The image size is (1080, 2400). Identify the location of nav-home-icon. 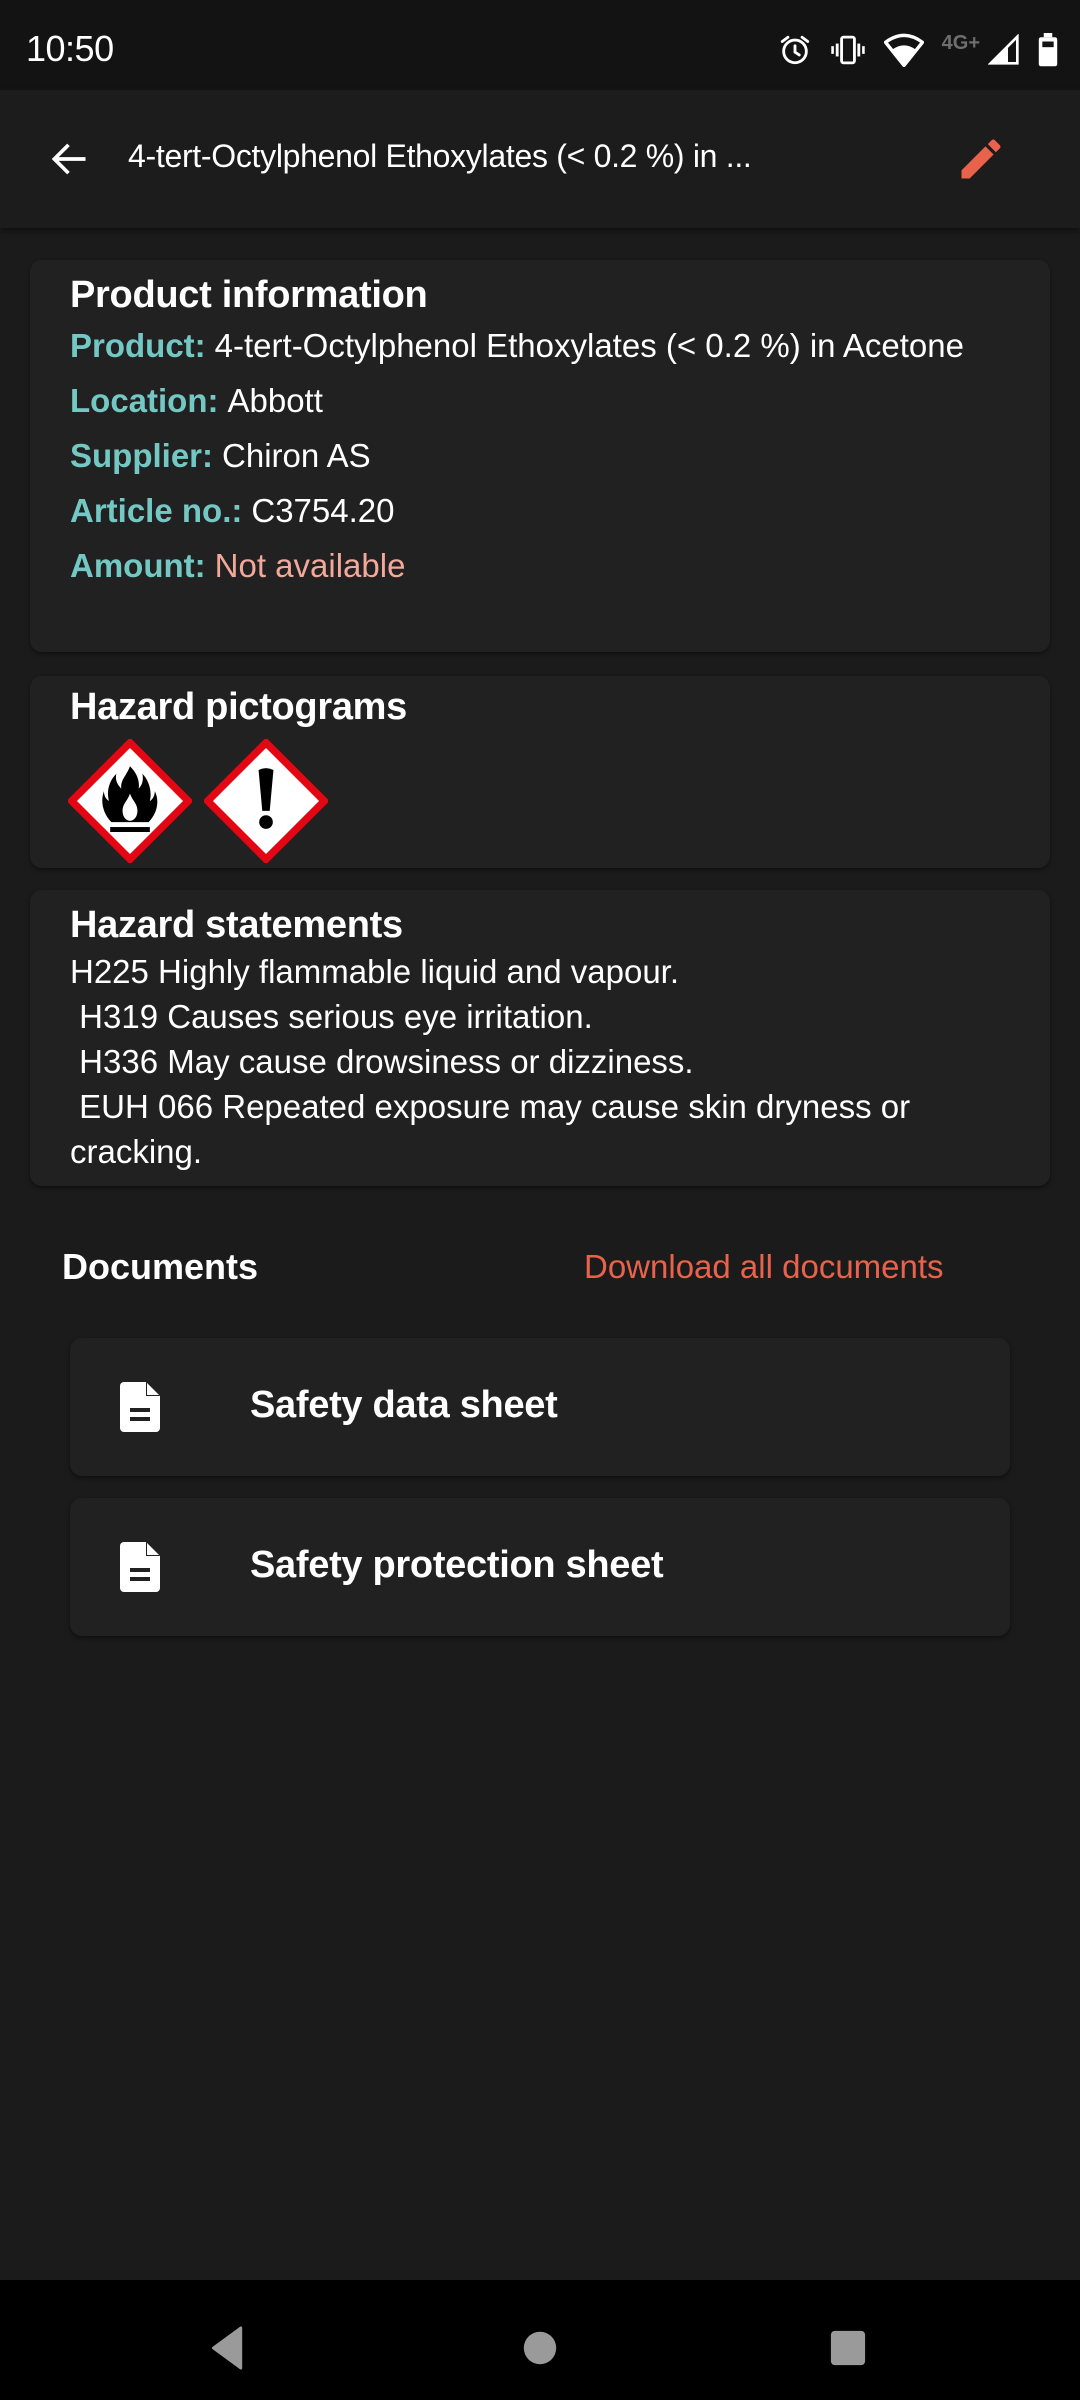
(540, 2348).